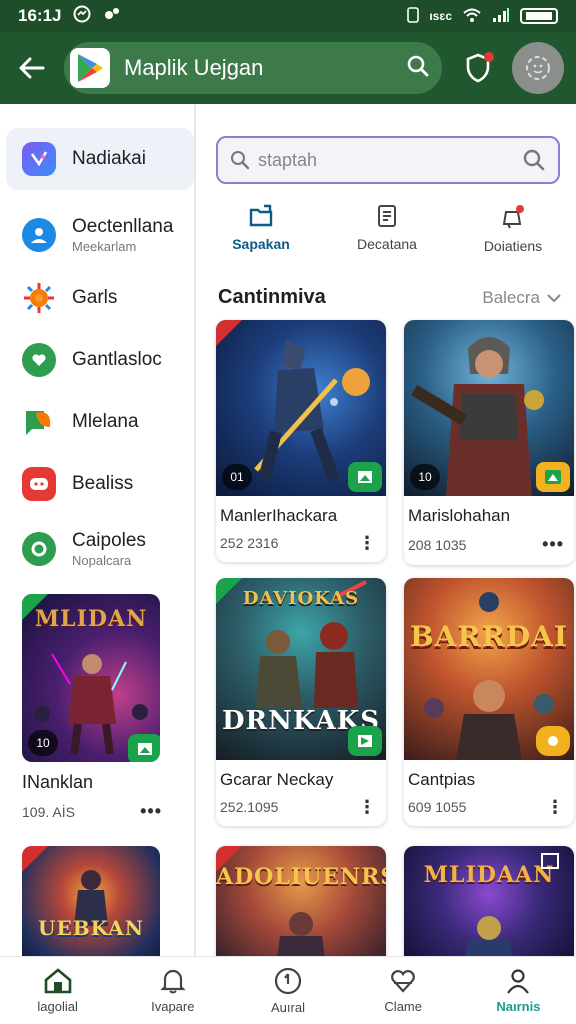 This screenshot has width=576, height=1024. Describe the element at coordinates (92, 708) in the screenshot. I see `sidebar-game-card: MLIDAN 10 INanklan 109. AİS •••` at that location.